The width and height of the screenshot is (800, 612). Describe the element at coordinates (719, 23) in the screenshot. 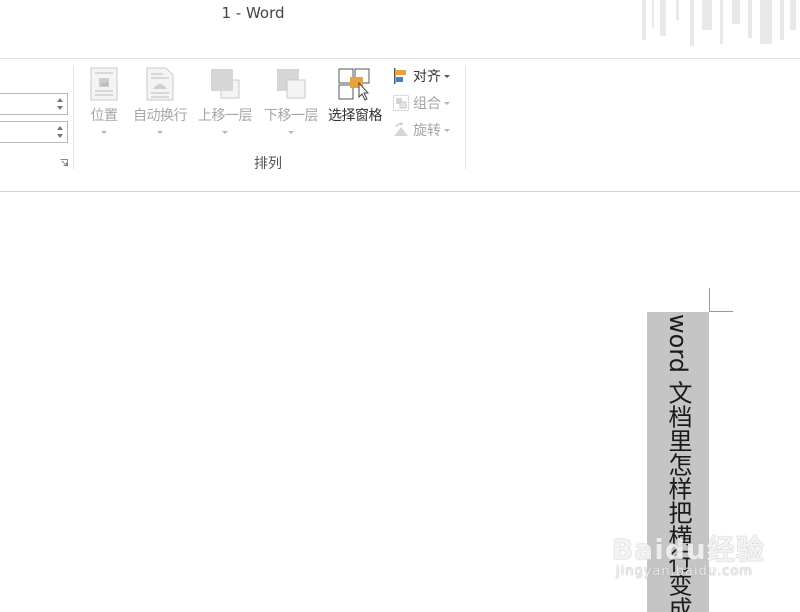

I see `title-bar-decoration` at that location.